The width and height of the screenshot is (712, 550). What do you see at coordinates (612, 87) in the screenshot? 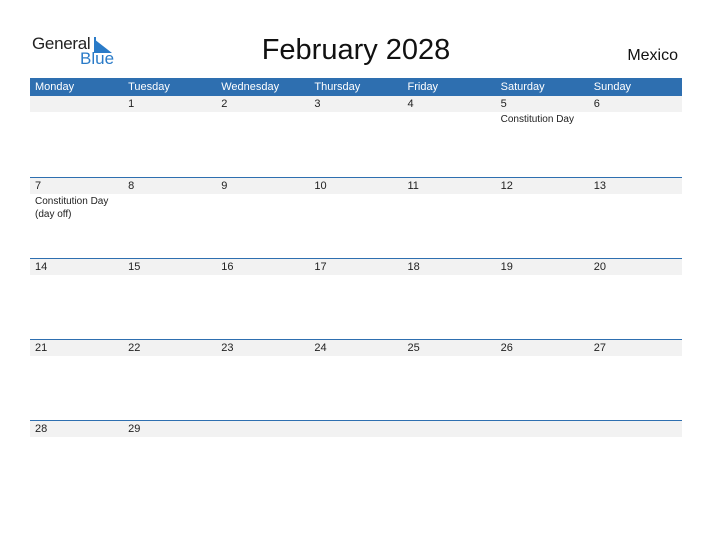
I see `weekday-sunday: Sunday` at bounding box center [612, 87].